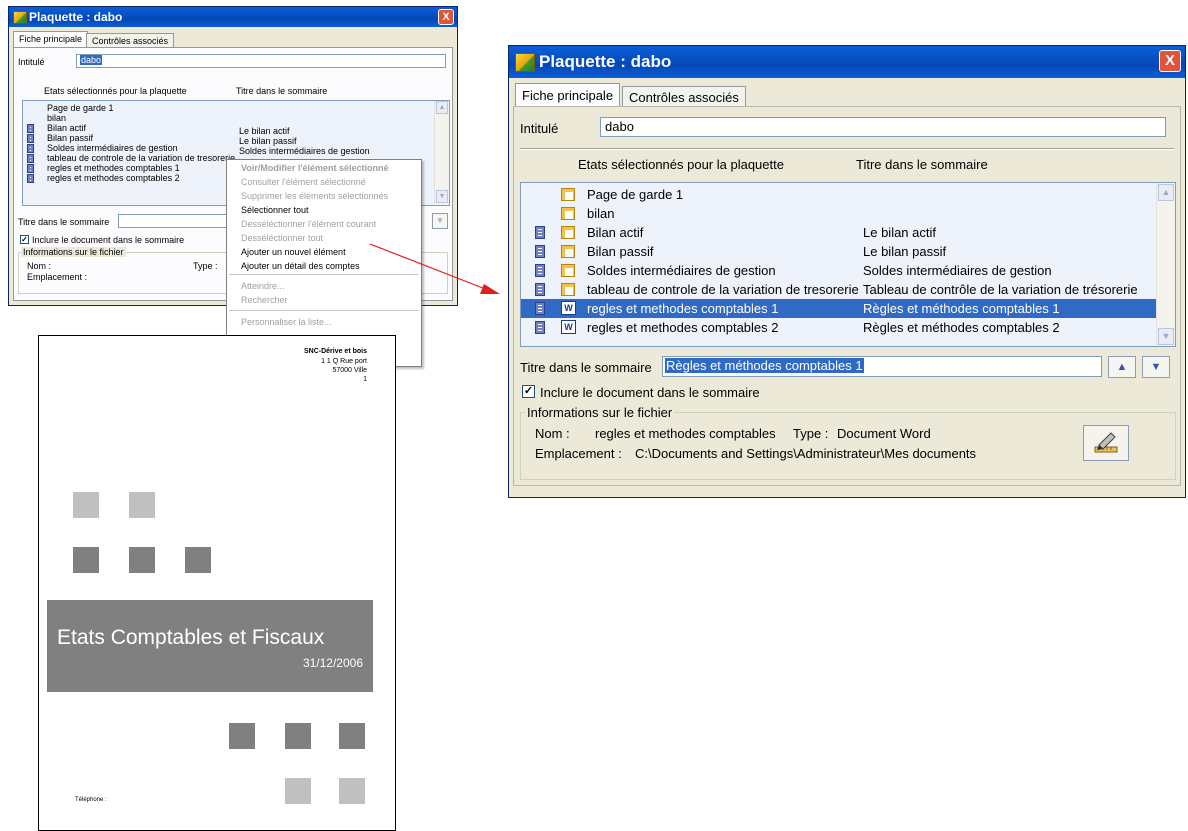 Image resolution: width=1188 pixels, height=831 pixels. What do you see at coordinates (883, 127) in the screenshot?
I see `intitule-input: dabo` at bounding box center [883, 127].